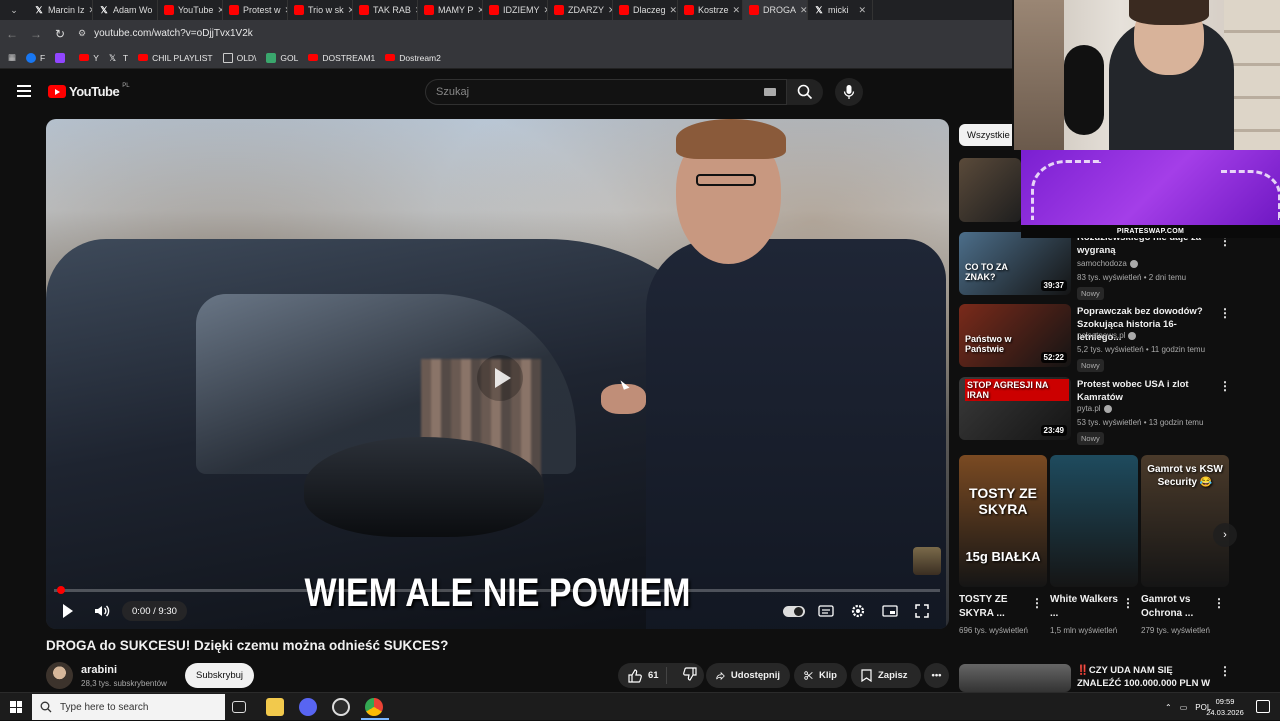 The width and height of the screenshot is (1280, 721). I want to click on clock: 09:59 24.03.2026, so click(1225, 707).